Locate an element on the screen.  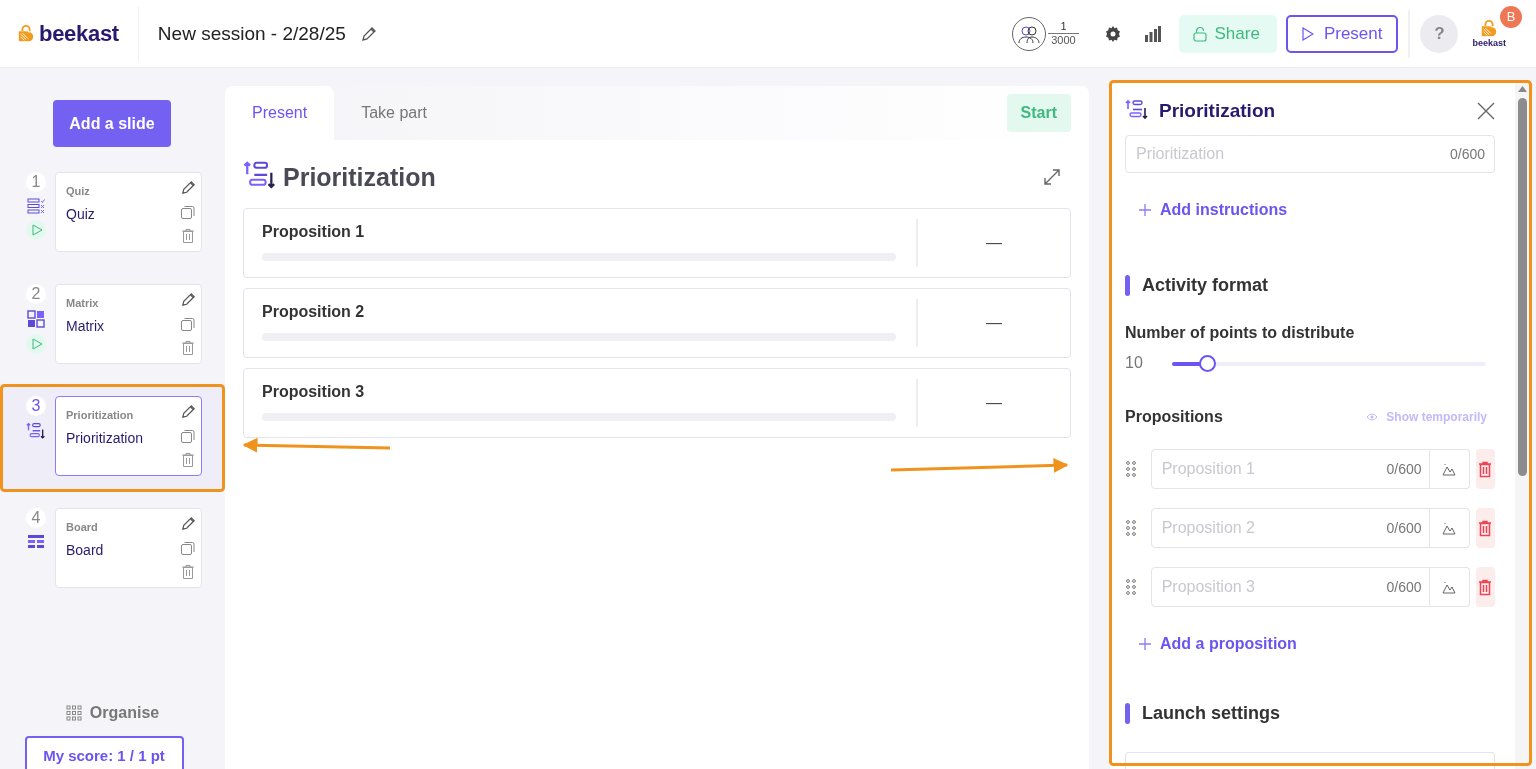
avatar-badge: B is located at coordinates (1511, 16).